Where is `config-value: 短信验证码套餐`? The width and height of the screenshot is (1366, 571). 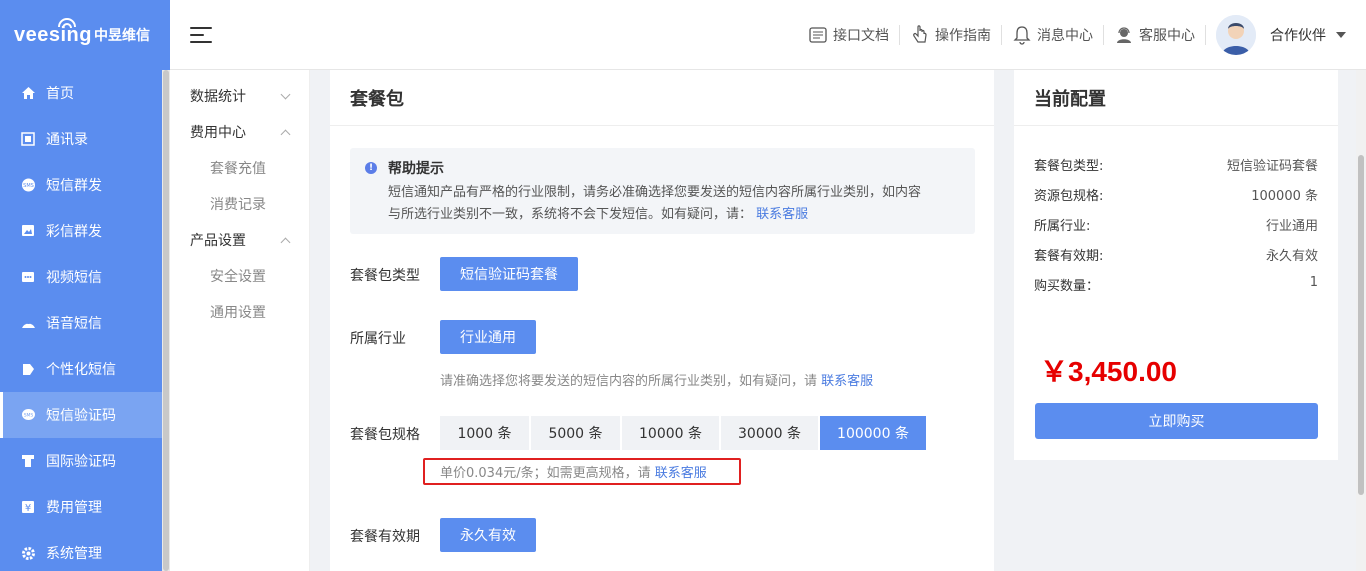 config-value: 短信验证码套餐 is located at coordinates (1272, 166).